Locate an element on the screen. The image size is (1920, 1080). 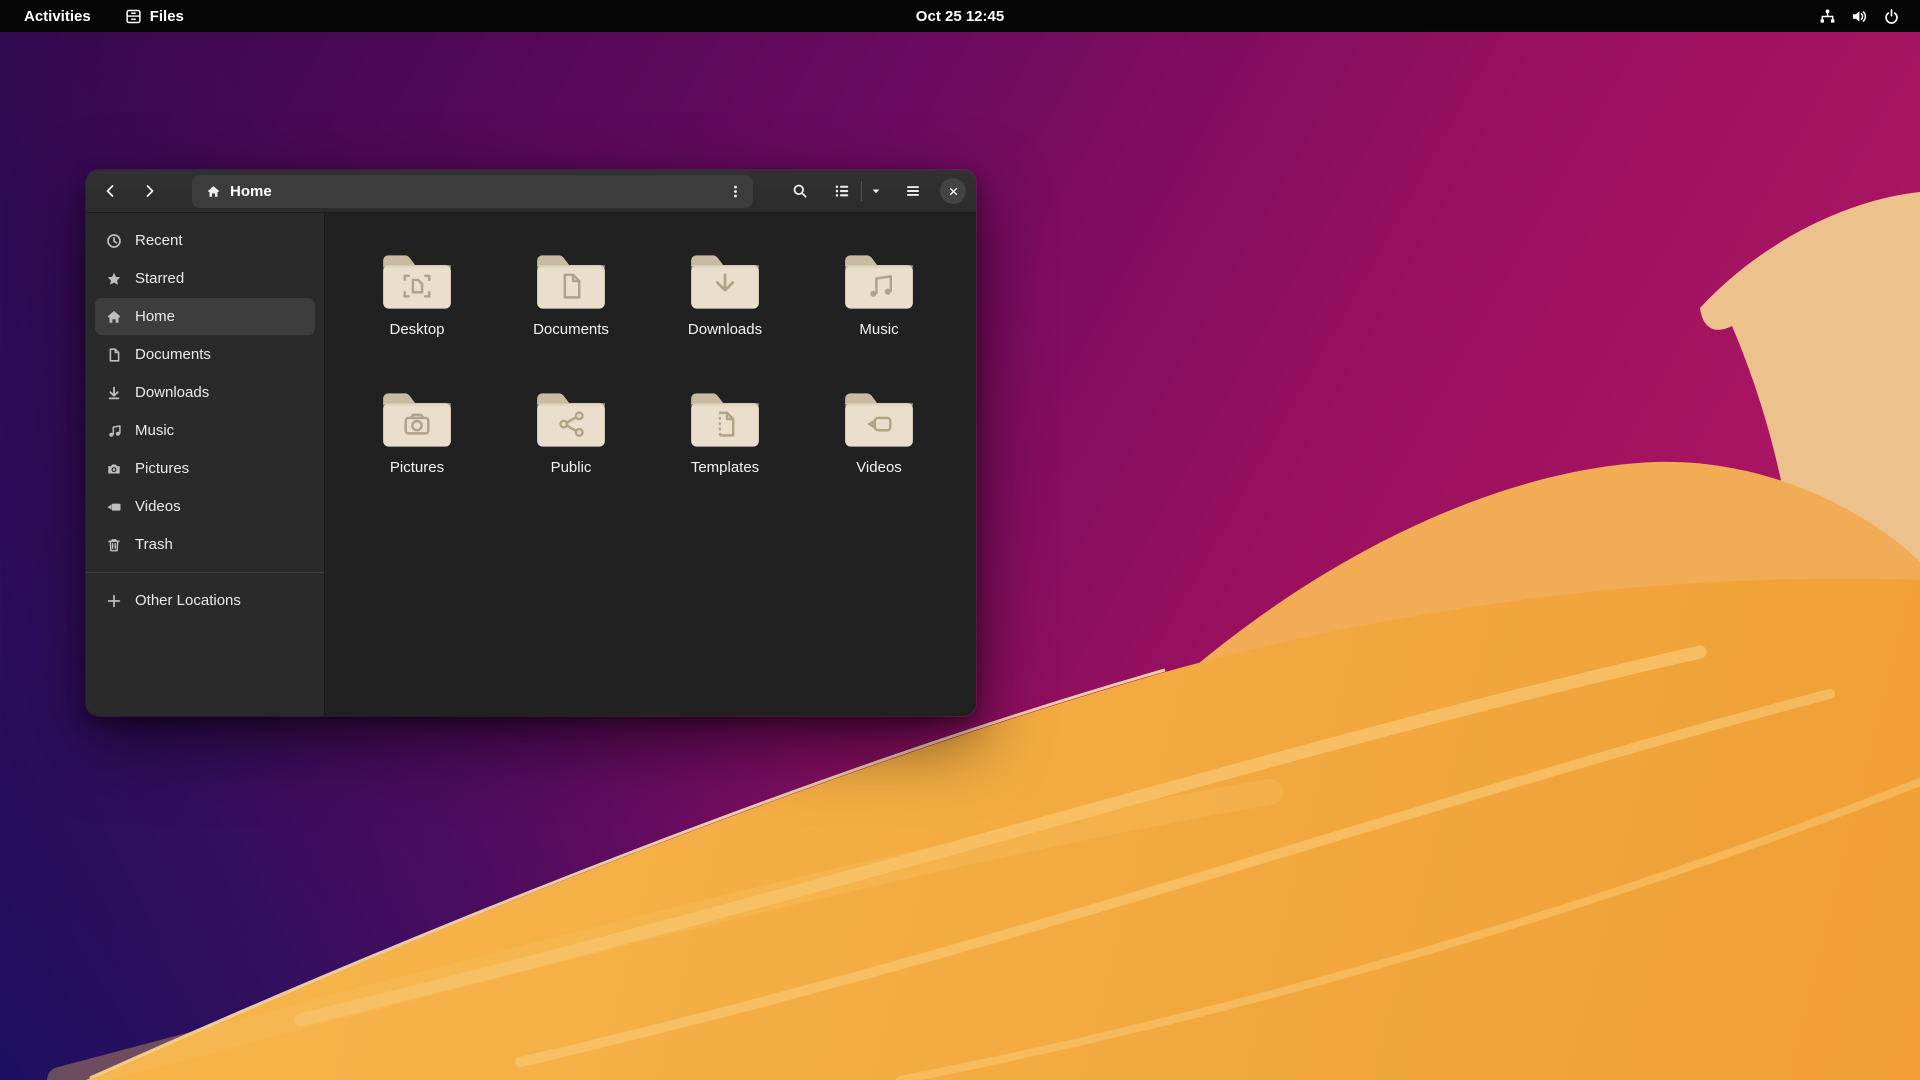
sidebar-item-documents: Documents is located at coordinates (205, 354).